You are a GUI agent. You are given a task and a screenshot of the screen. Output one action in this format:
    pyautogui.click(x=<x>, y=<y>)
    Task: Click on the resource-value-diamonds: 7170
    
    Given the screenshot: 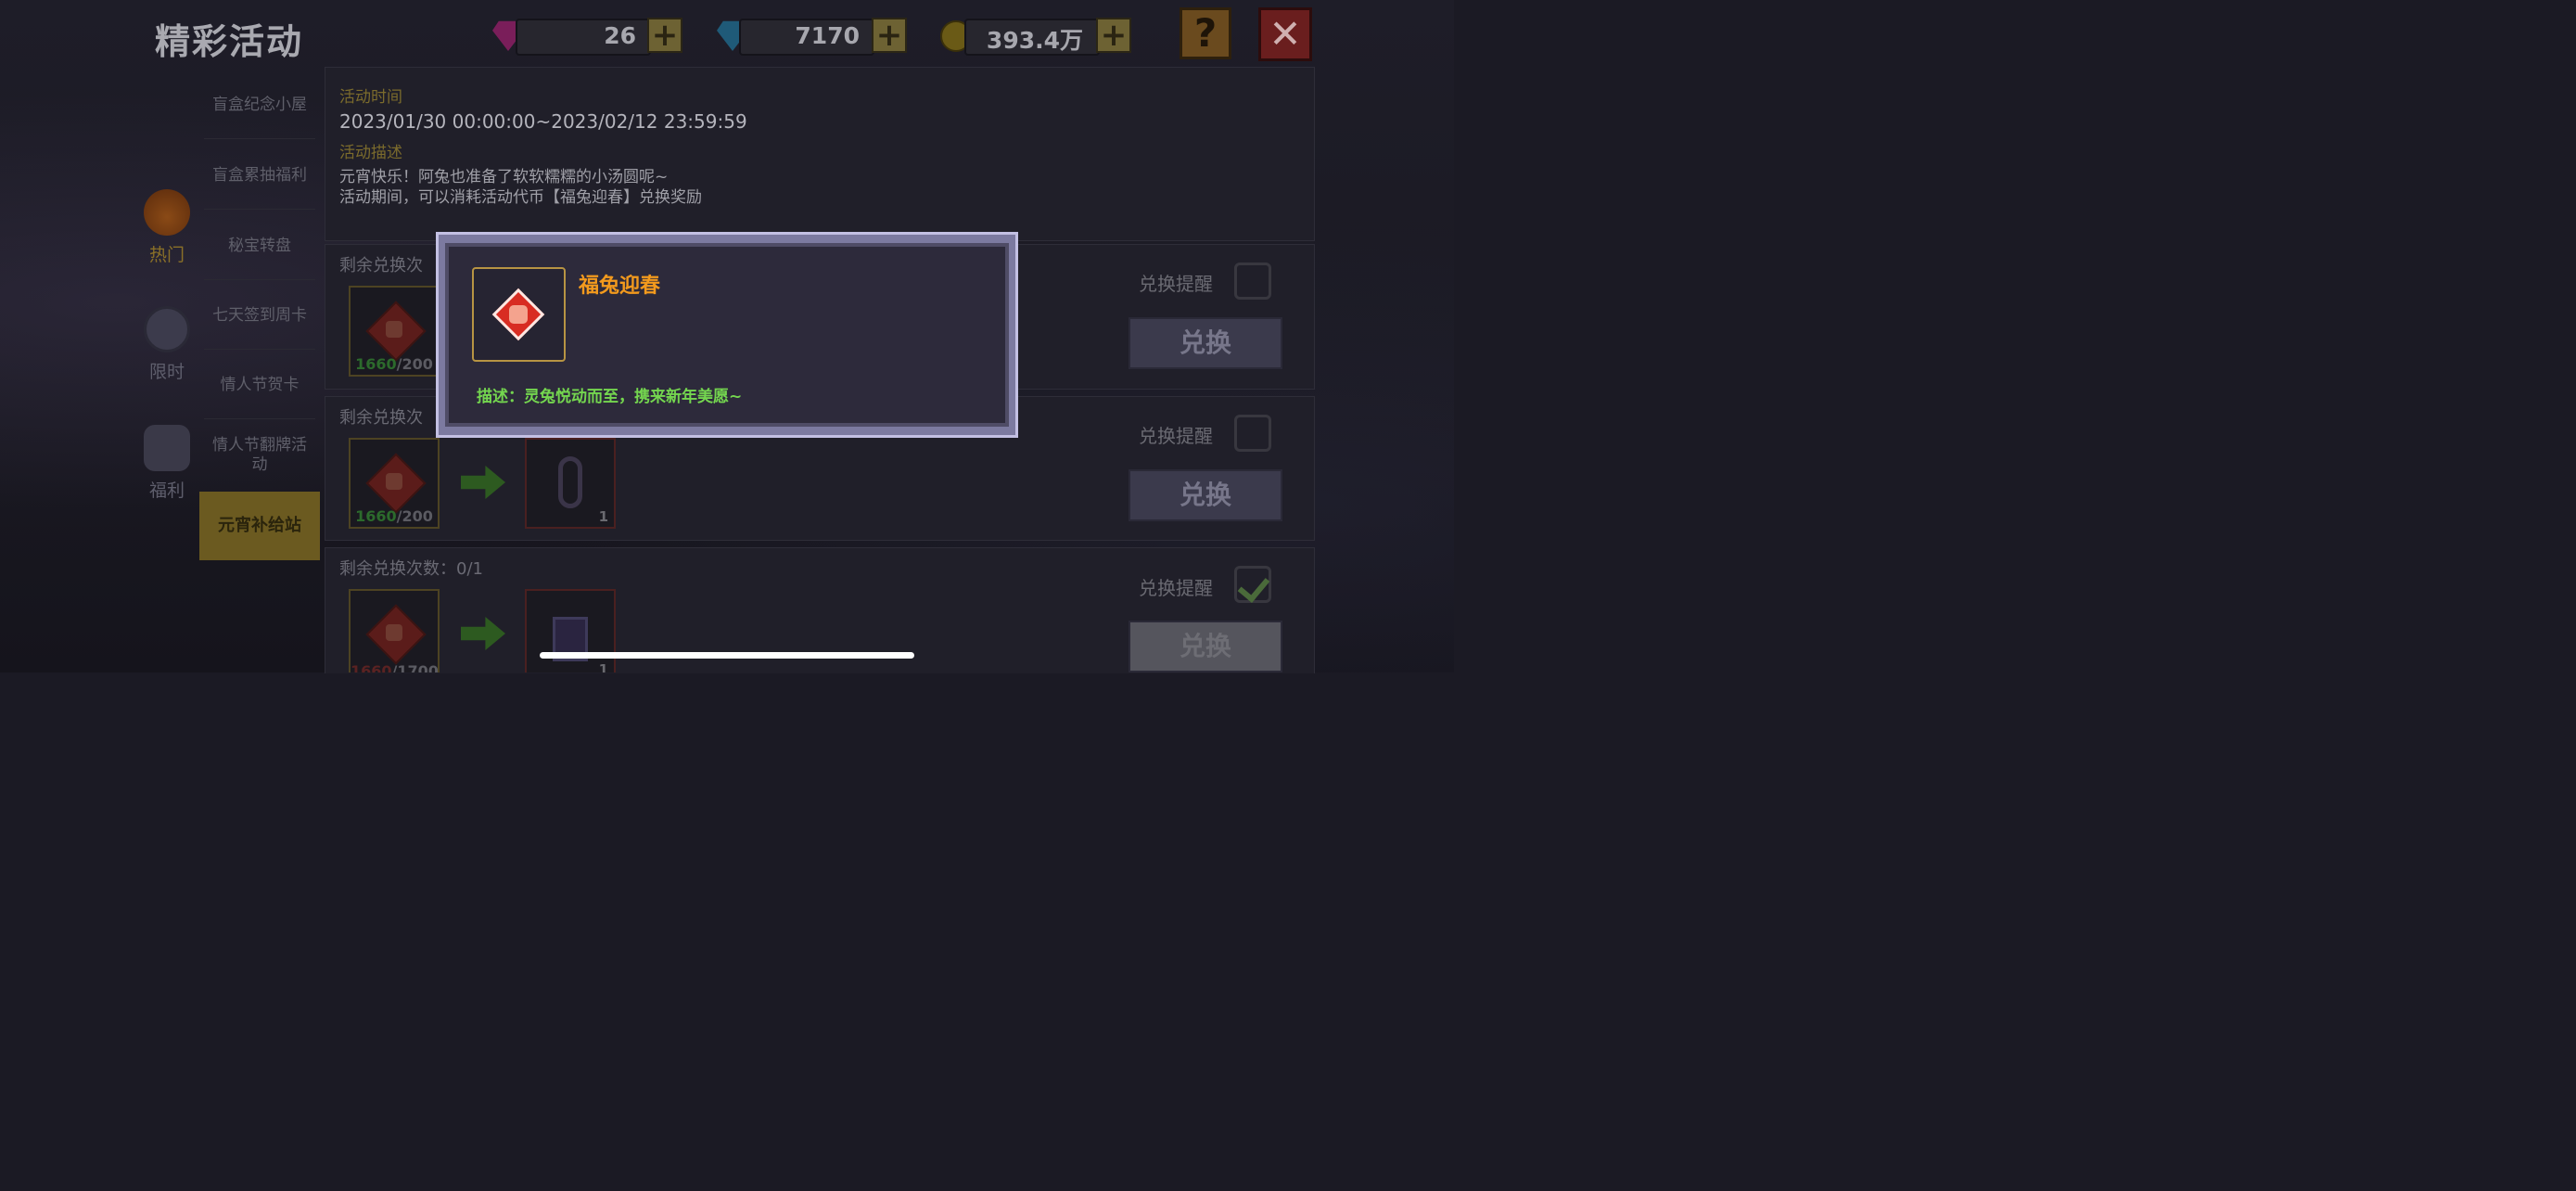 What is the action you would take?
    pyautogui.click(x=827, y=35)
    